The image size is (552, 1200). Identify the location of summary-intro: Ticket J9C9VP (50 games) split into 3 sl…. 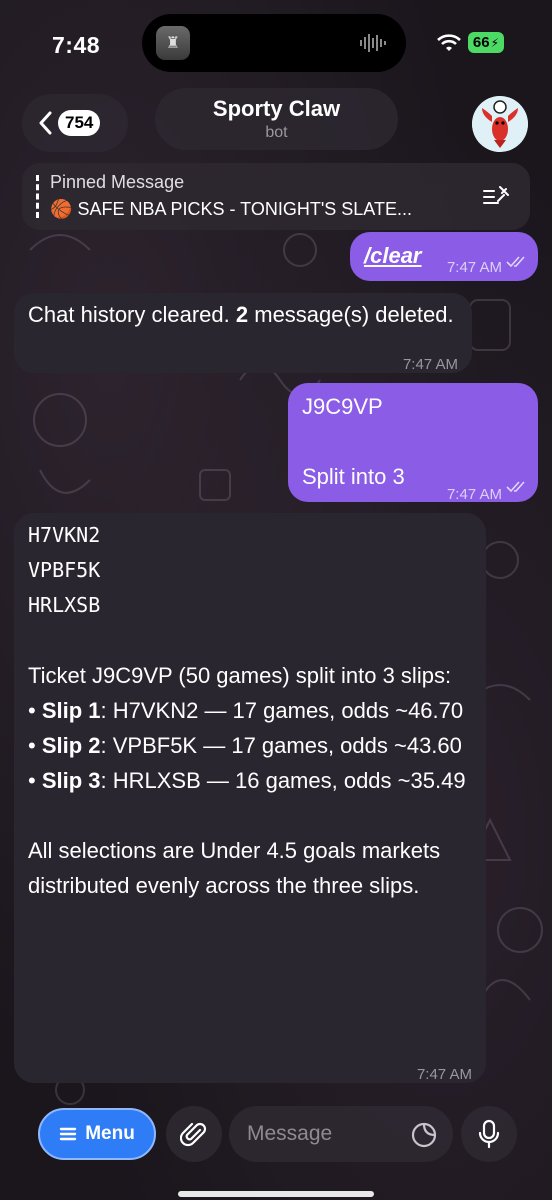
(240, 675).